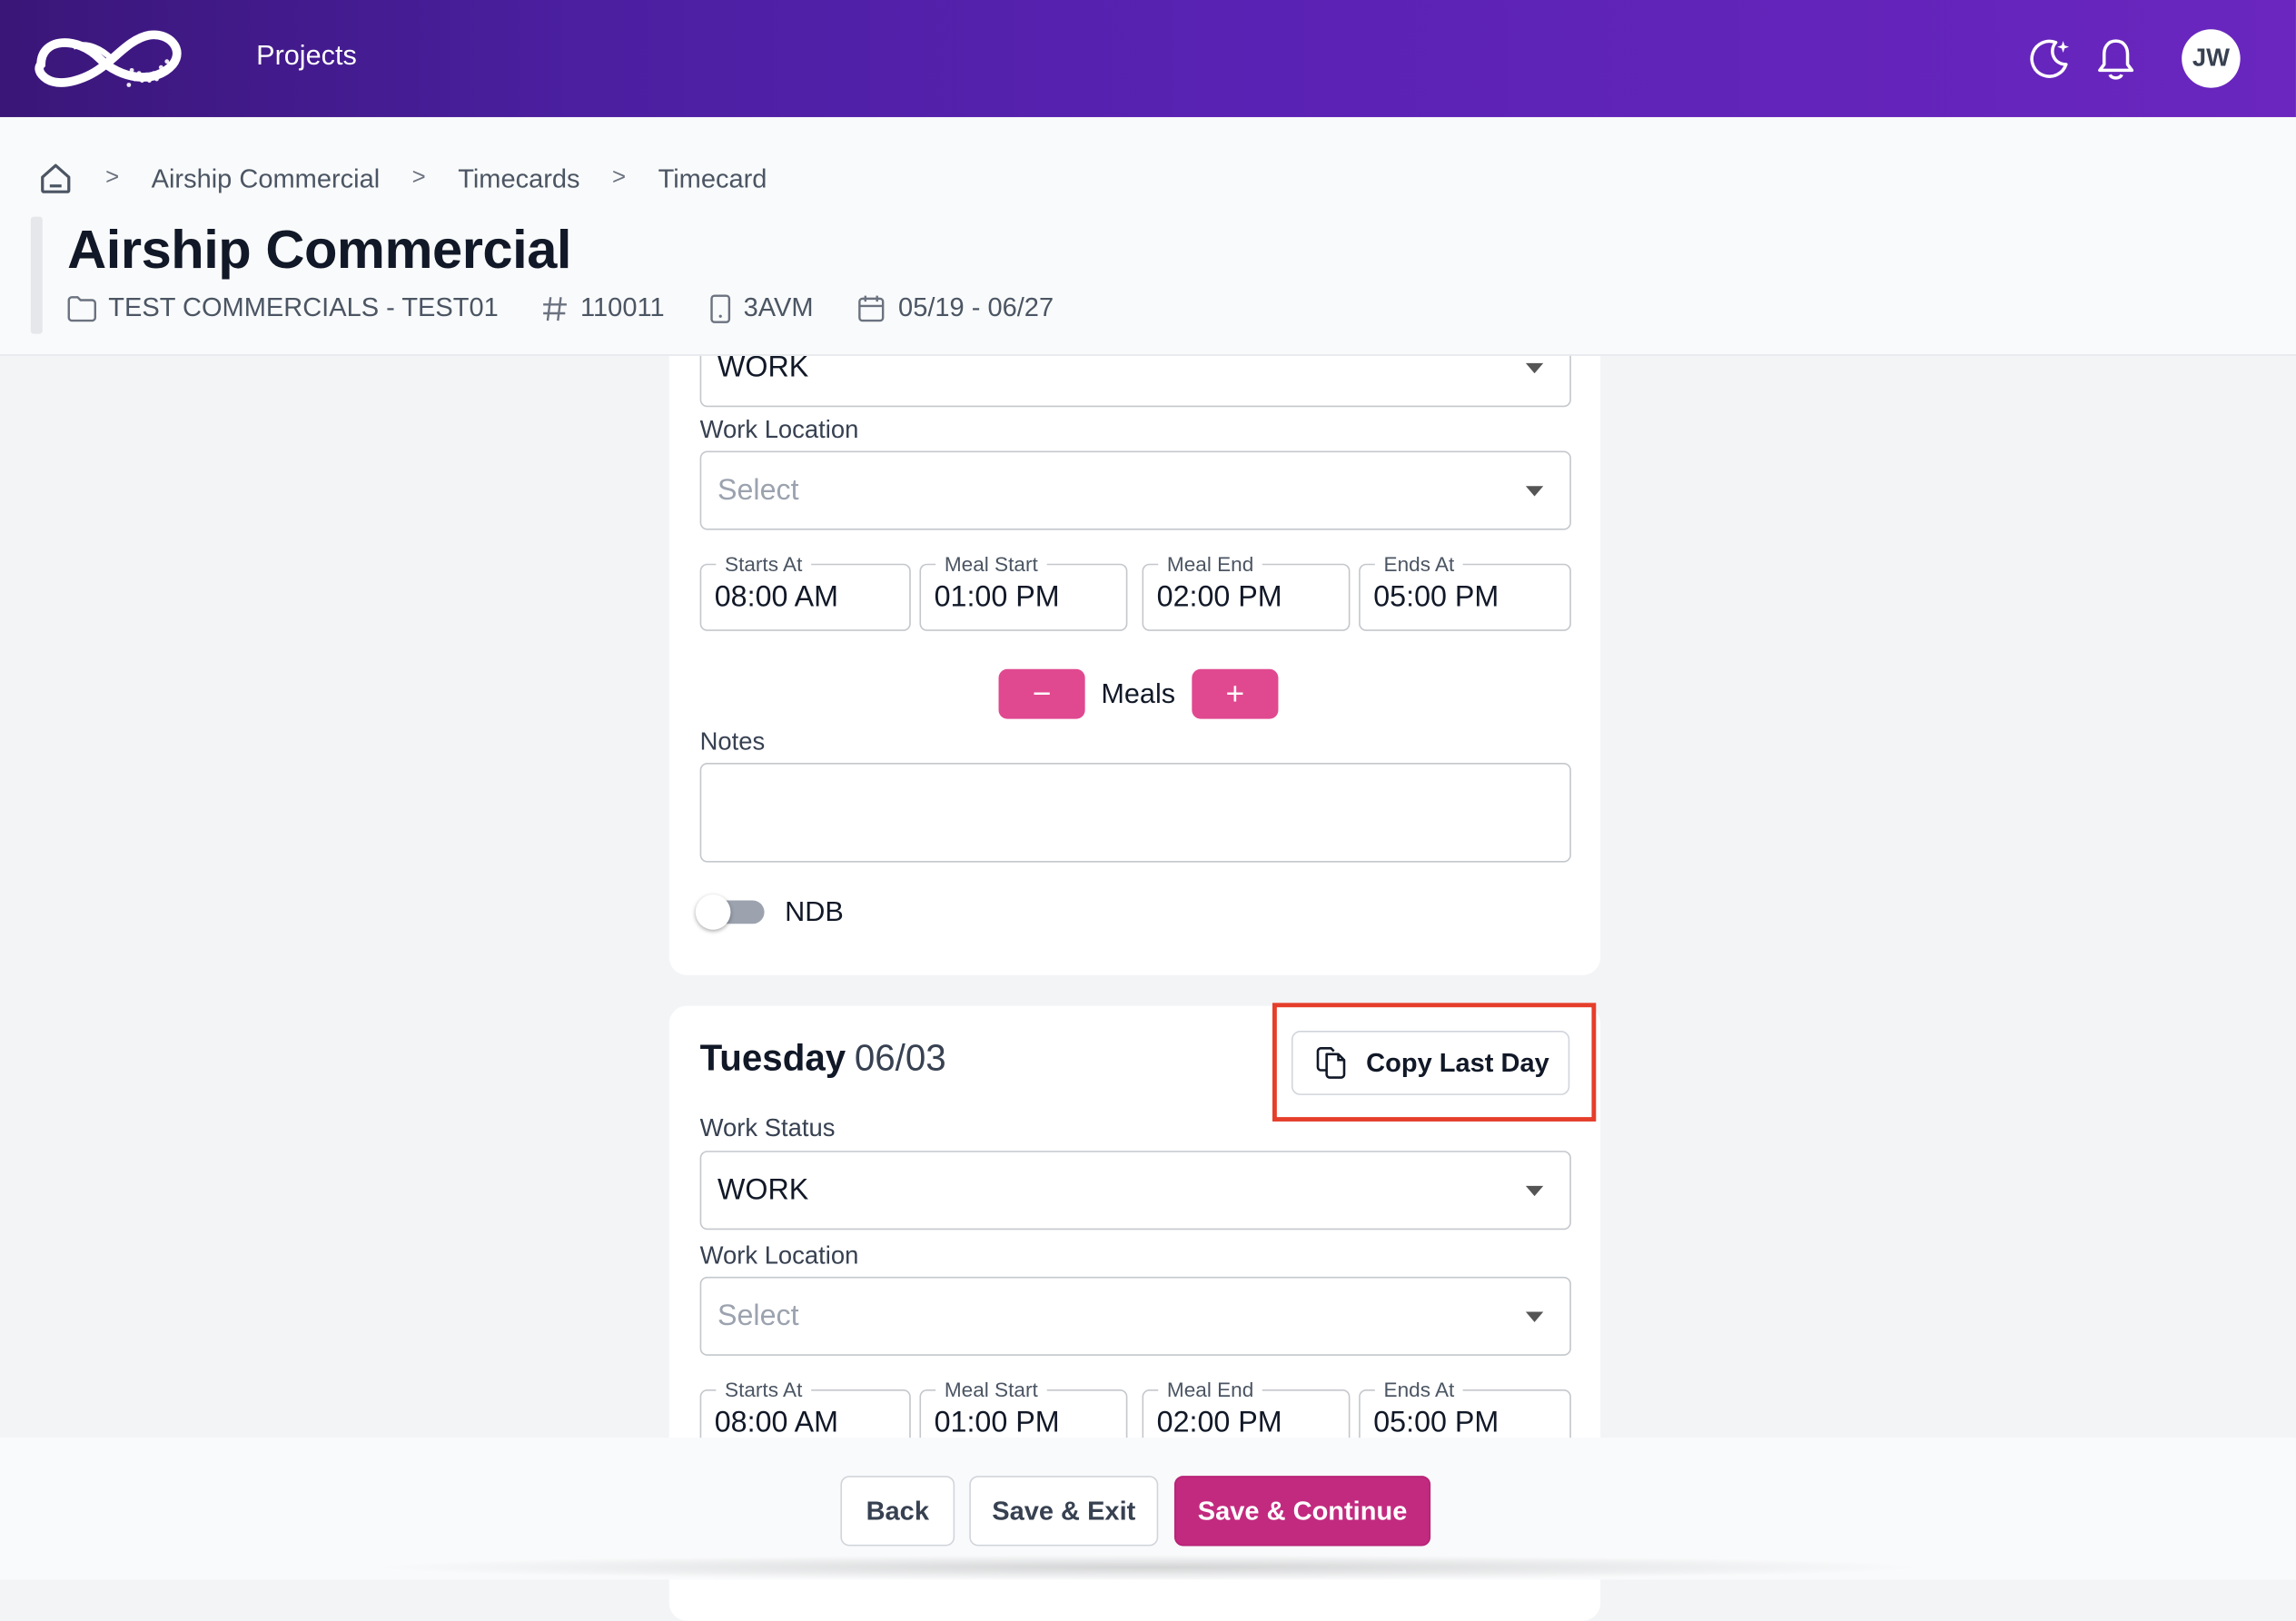 The image size is (2296, 1621). What do you see at coordinates (822, 1059) in the screenshot?
I see `day-title: Tuesday 06/03` at bounding box center [822, 1059].